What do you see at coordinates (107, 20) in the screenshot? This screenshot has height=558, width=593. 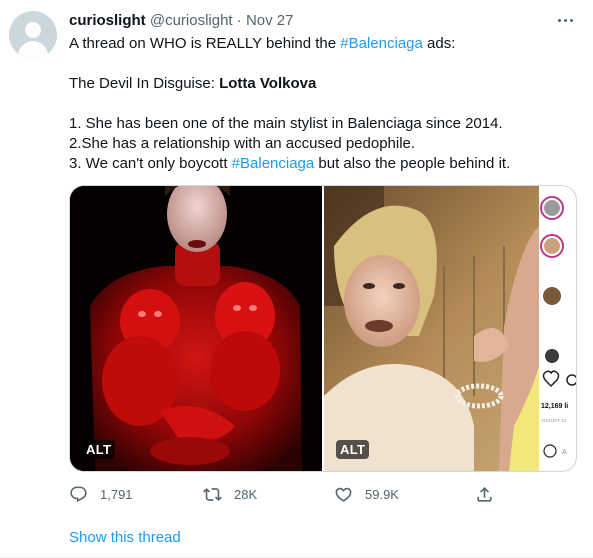 I see `author-name: curioslight` at bounding box center [107, 20].